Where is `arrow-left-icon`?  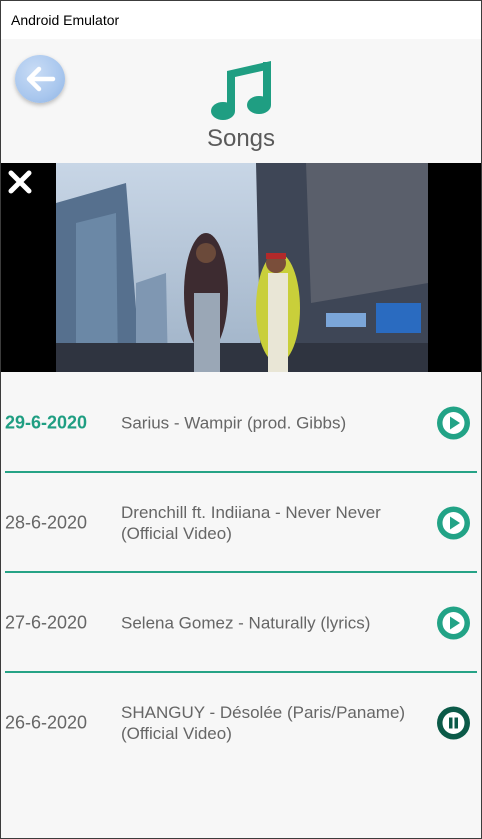
arrow-left-icon is located at coordinates (41, 79).